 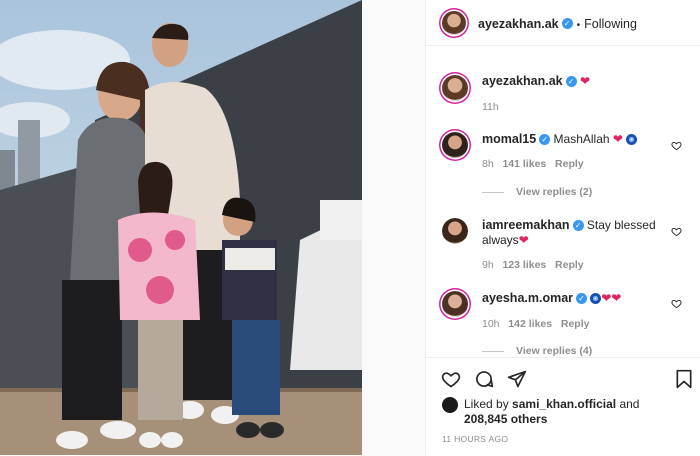 What do you see at coordinates (684, 379) in the screenshot?
I see `bookmark-icon` at bounding box center [684, 379].